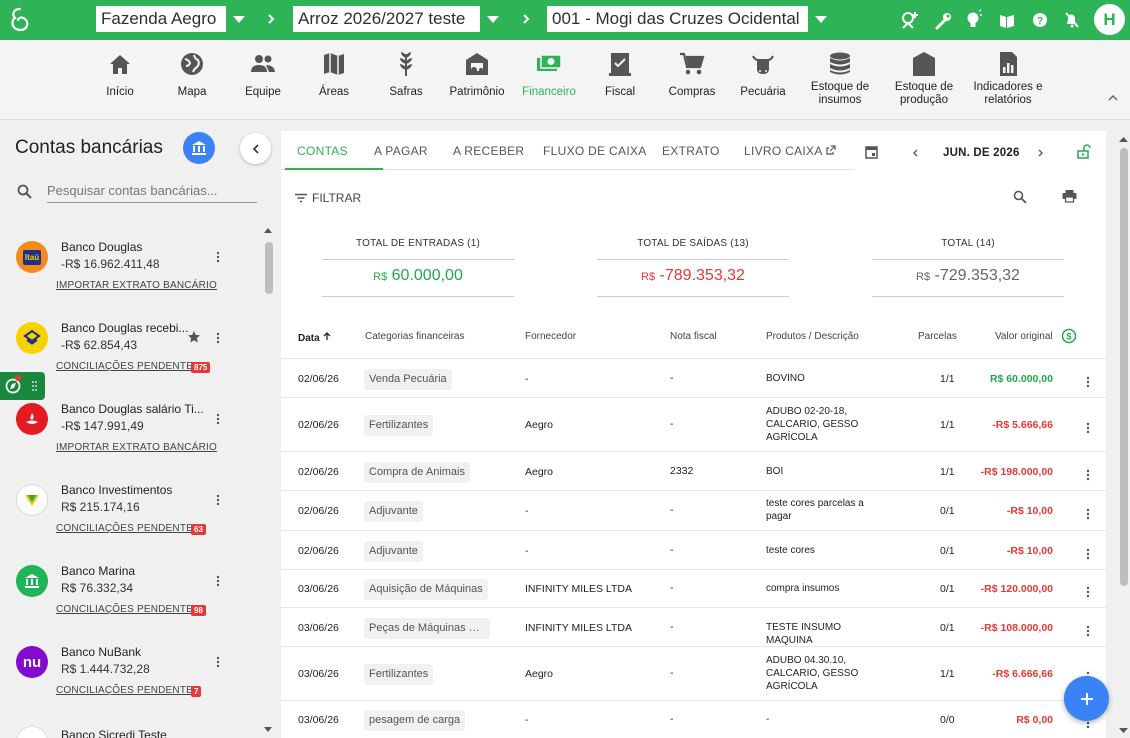 The image size is (1130, 738). Describe the element at coordinates (269, 268) in the screenshot. I see `sidebar-scrollbar-thumb` at that location.